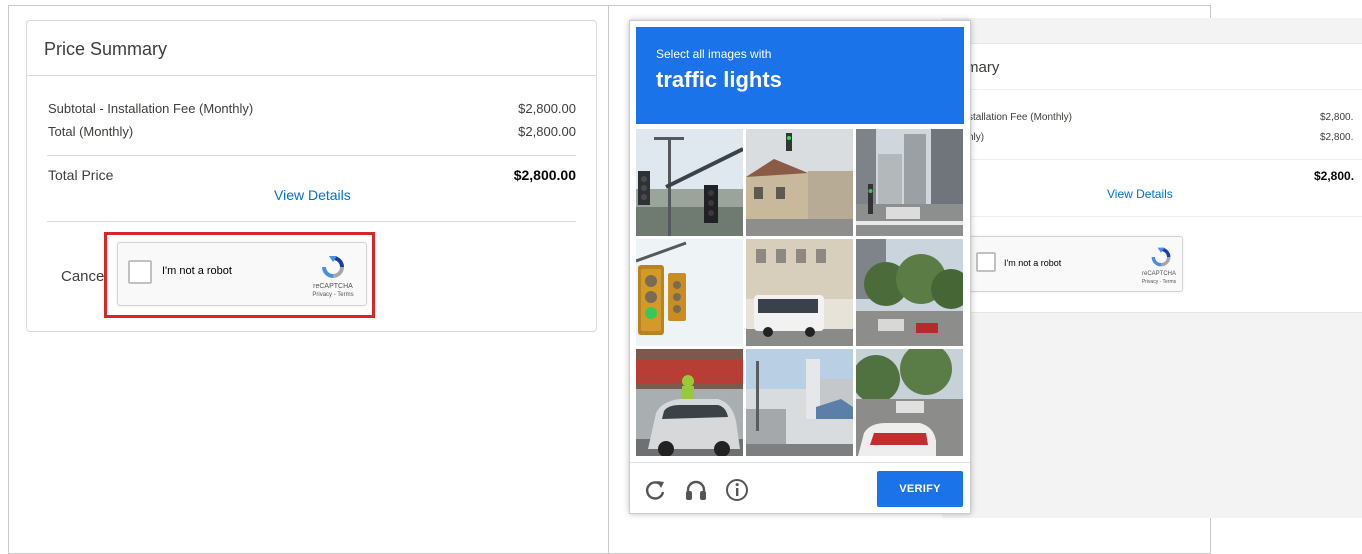 Image resolution: width=1362 pixels, height=554 pixels. What do you see at coordinates (312, 131) in the screenshot?
I see `summary-row-total-monthly: Total (Monthly) $2,800.00` at bounding box center [312, 131].